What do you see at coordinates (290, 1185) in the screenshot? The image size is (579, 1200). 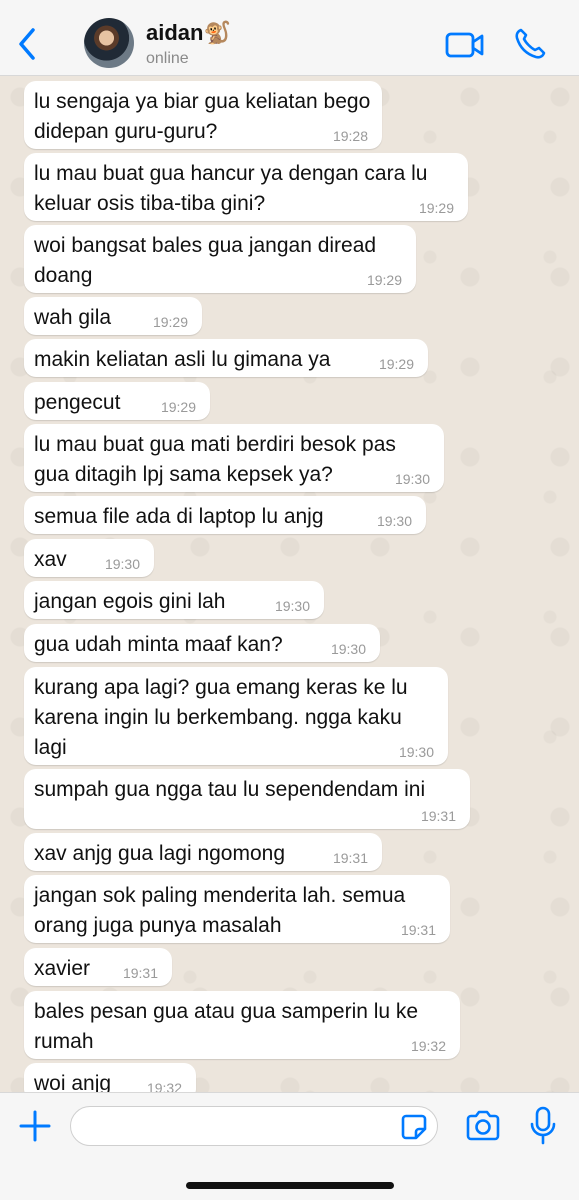 I see `home-indicator` at bounding box center [290, 1185].